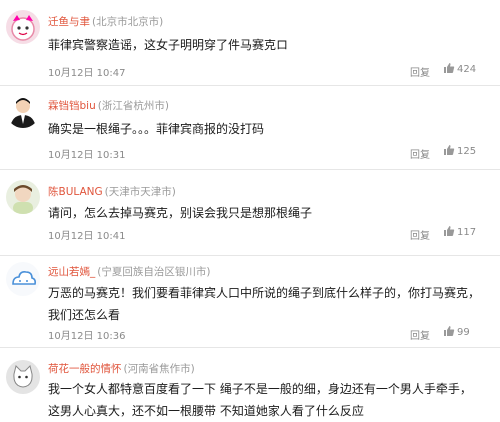  What do you see at coordinates (180, 213) in the screenshot?
I see `comment-text: 请问，怎么去掉马赛克，别误会我只是想那根绳子` at bounding box center [180, 213].